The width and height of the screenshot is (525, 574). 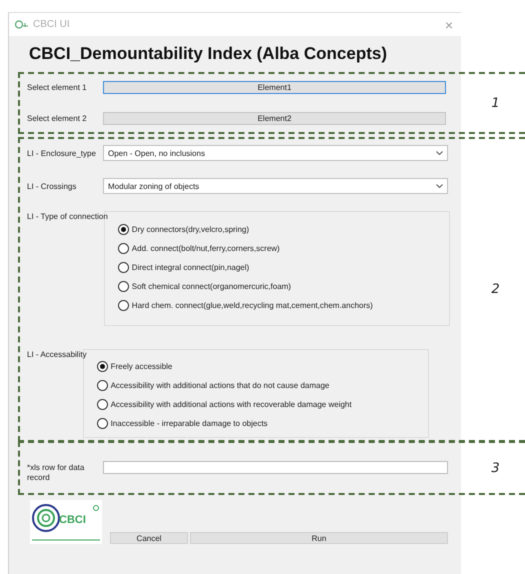 I want to click on radio-option: Accessibility with additional actions that do not cause damage, so click(x=262, y=386).